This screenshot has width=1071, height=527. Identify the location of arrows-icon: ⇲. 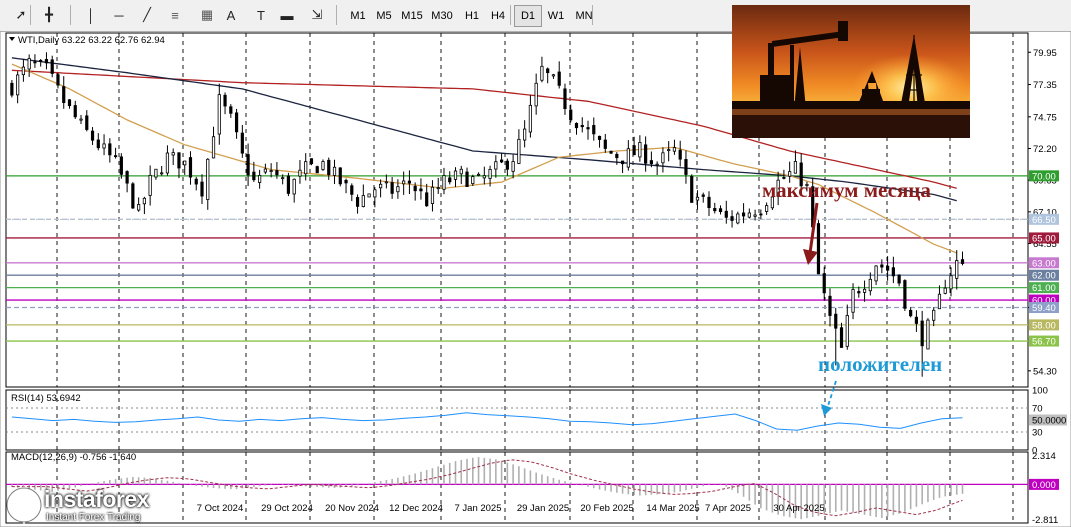
(317, 15).